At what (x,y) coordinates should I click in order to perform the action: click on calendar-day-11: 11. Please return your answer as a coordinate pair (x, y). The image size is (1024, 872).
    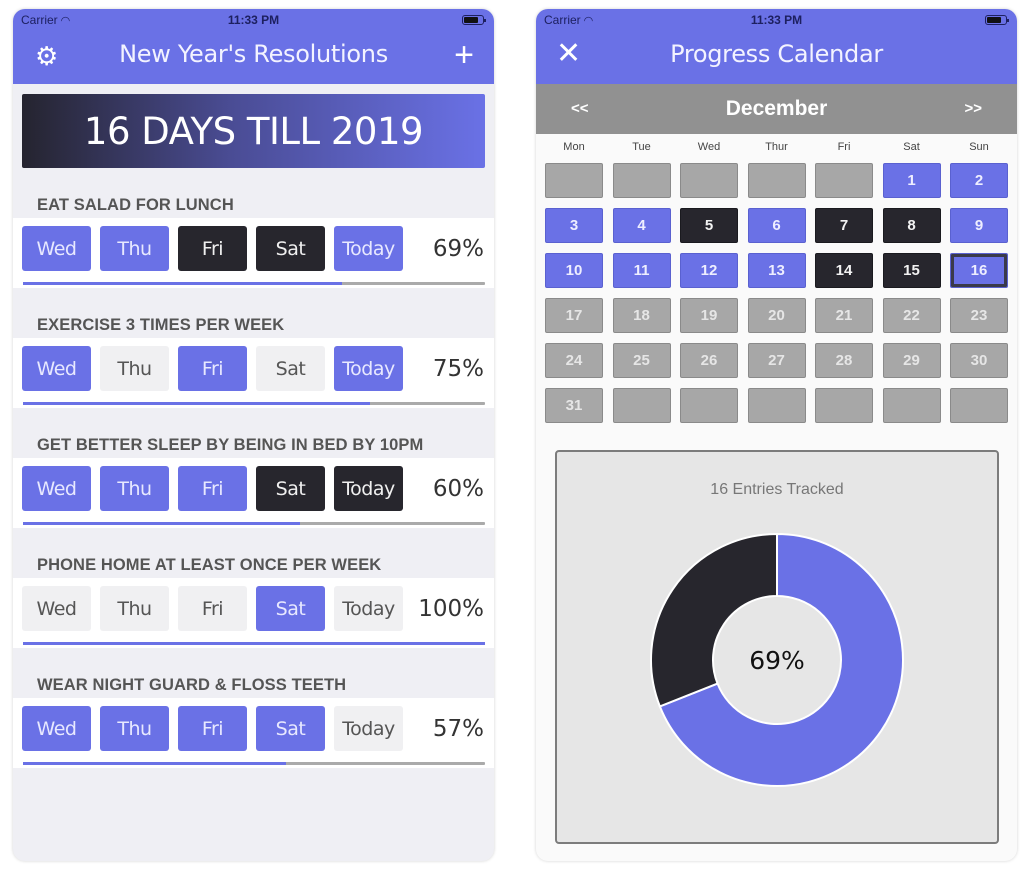
    Looking at the image, I should click on (641, 270).